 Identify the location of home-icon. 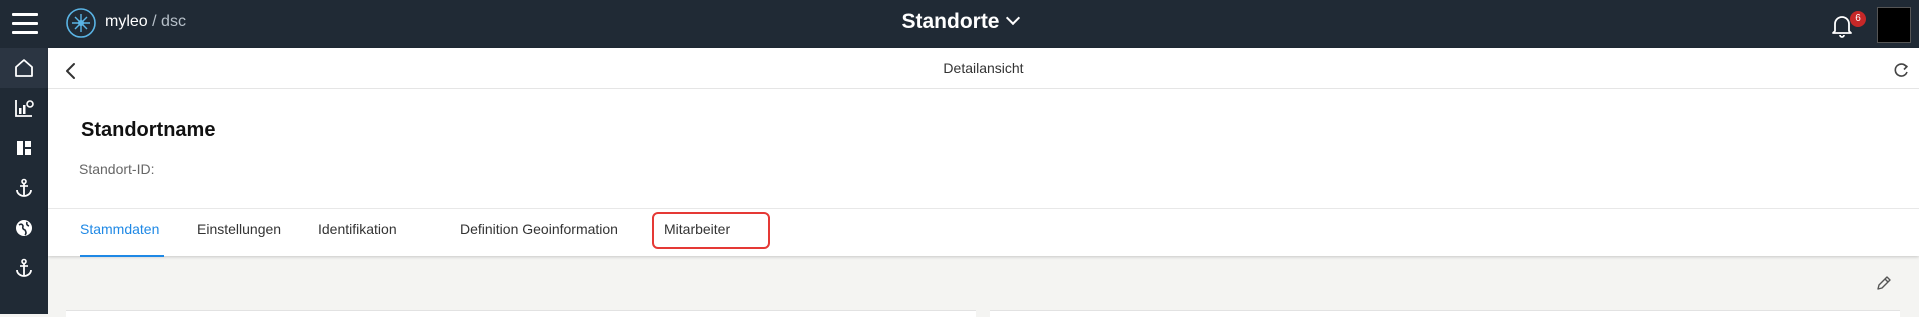
(24, 68).